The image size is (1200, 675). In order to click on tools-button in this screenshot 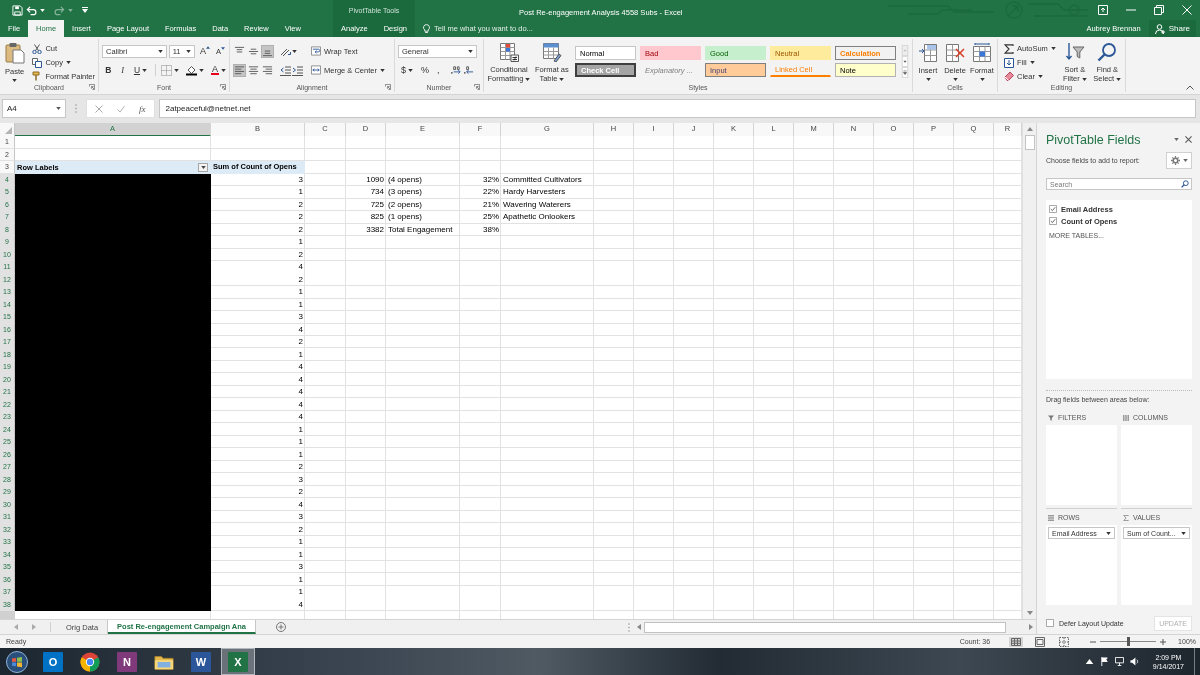, I will do `click(1179, 160)`.